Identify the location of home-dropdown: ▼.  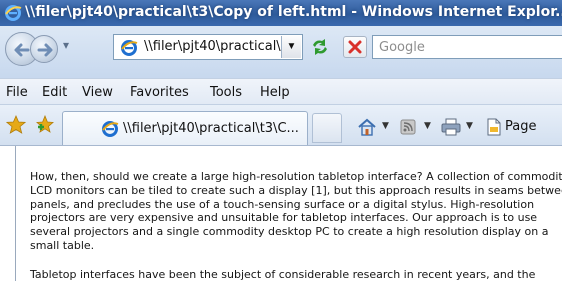
(385, 126).